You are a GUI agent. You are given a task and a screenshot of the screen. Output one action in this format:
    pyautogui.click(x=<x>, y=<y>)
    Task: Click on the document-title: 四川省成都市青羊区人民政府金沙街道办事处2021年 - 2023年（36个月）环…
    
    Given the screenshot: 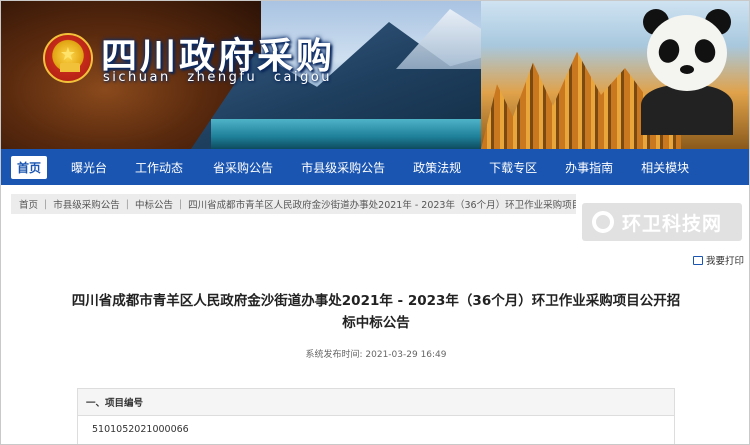 What is the action you would take?
    pyautogui.click(x=376, y=312)
    